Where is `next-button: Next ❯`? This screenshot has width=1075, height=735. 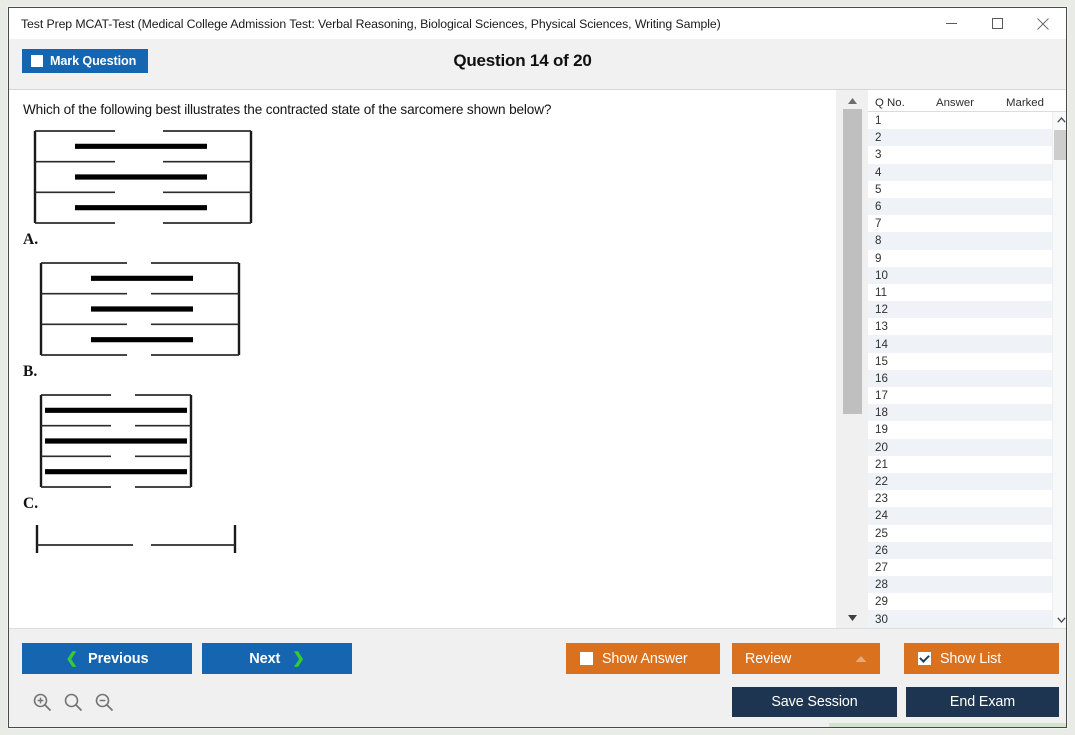 next-button: Next ❯ is located at coordinates (277, 658).